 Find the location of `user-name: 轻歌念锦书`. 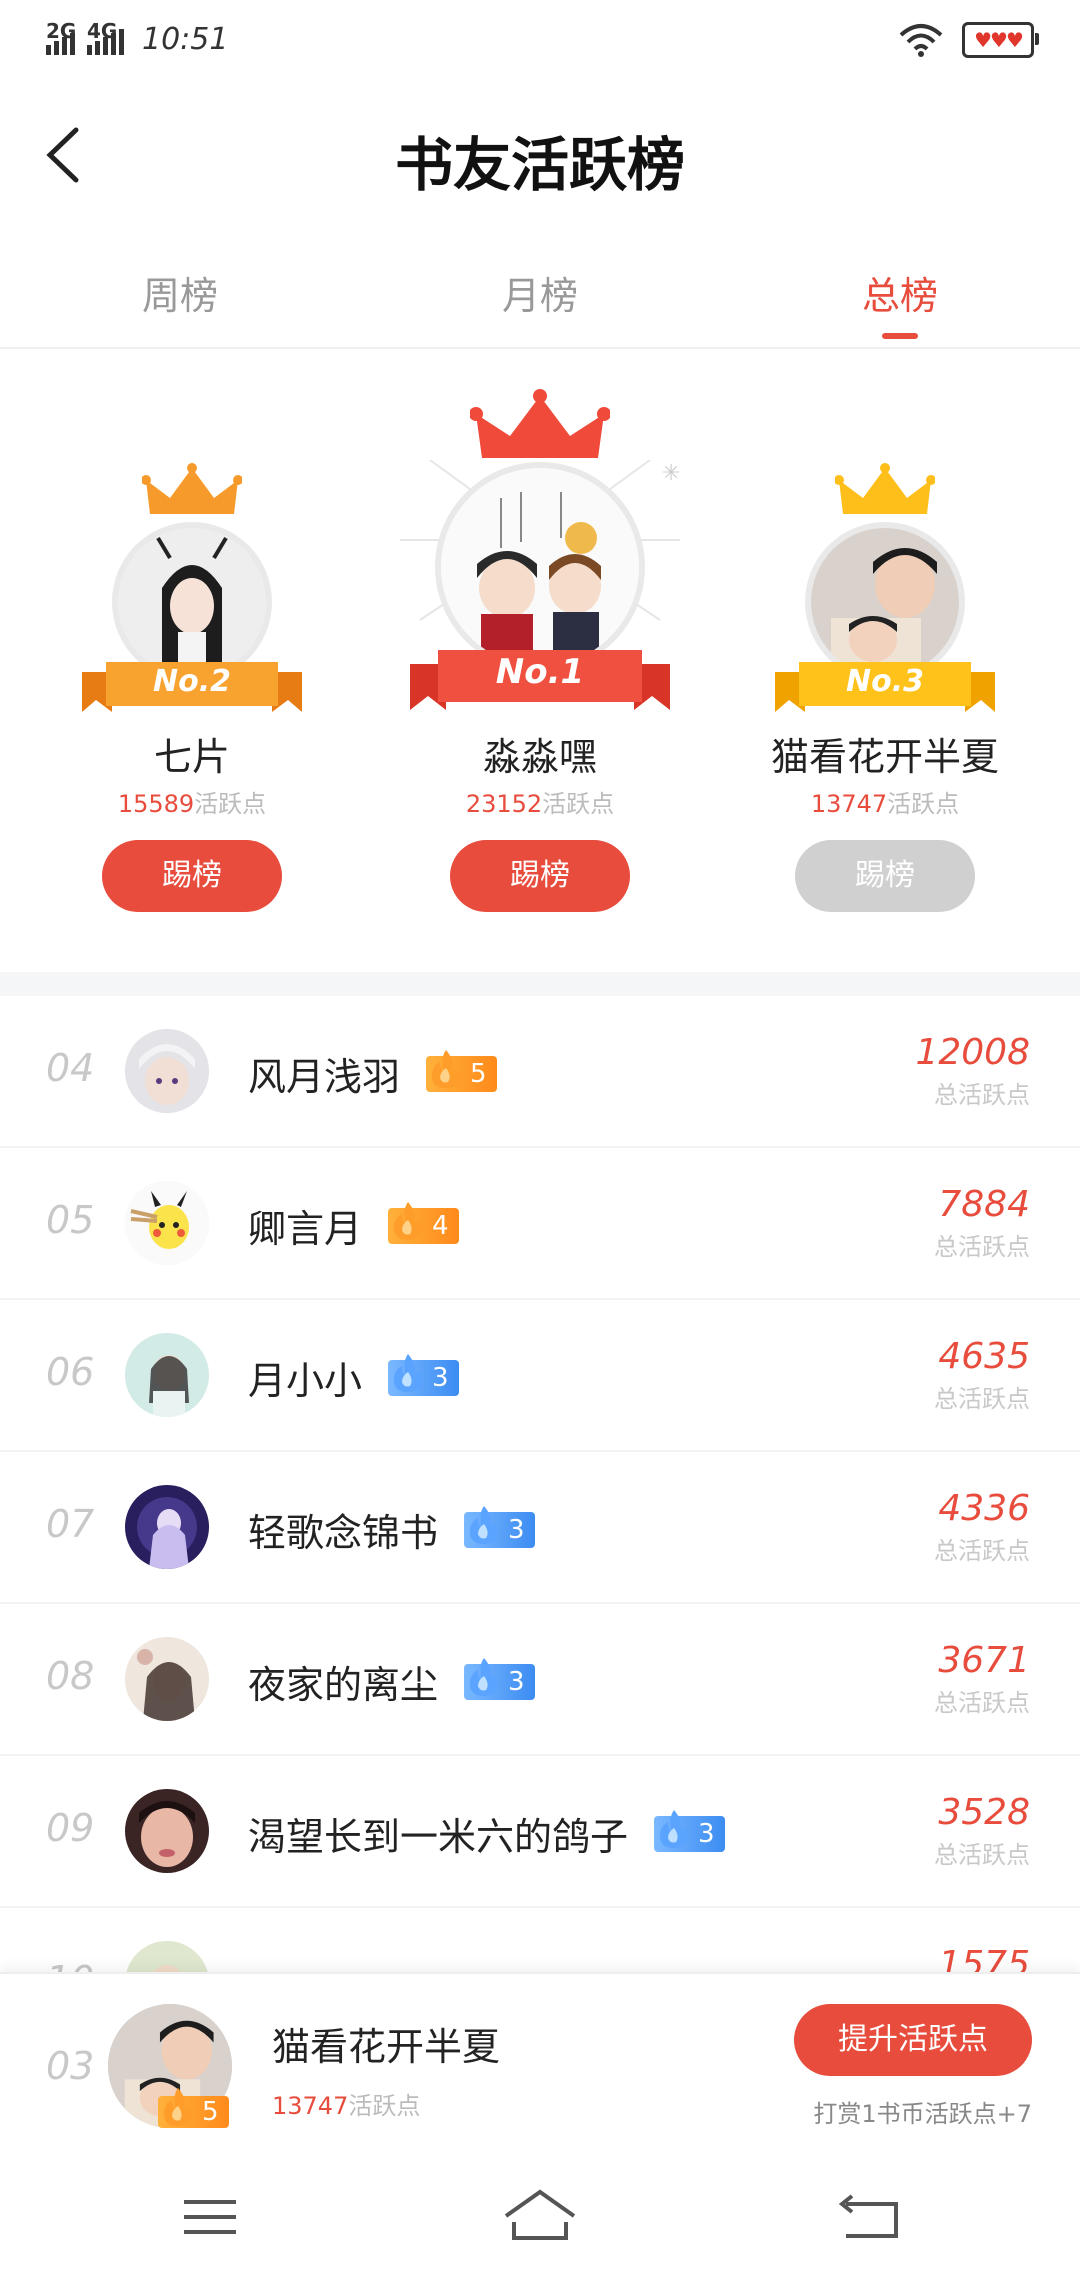

user-name: 轻歌念锦书 is located at coordinates (343, 1533).